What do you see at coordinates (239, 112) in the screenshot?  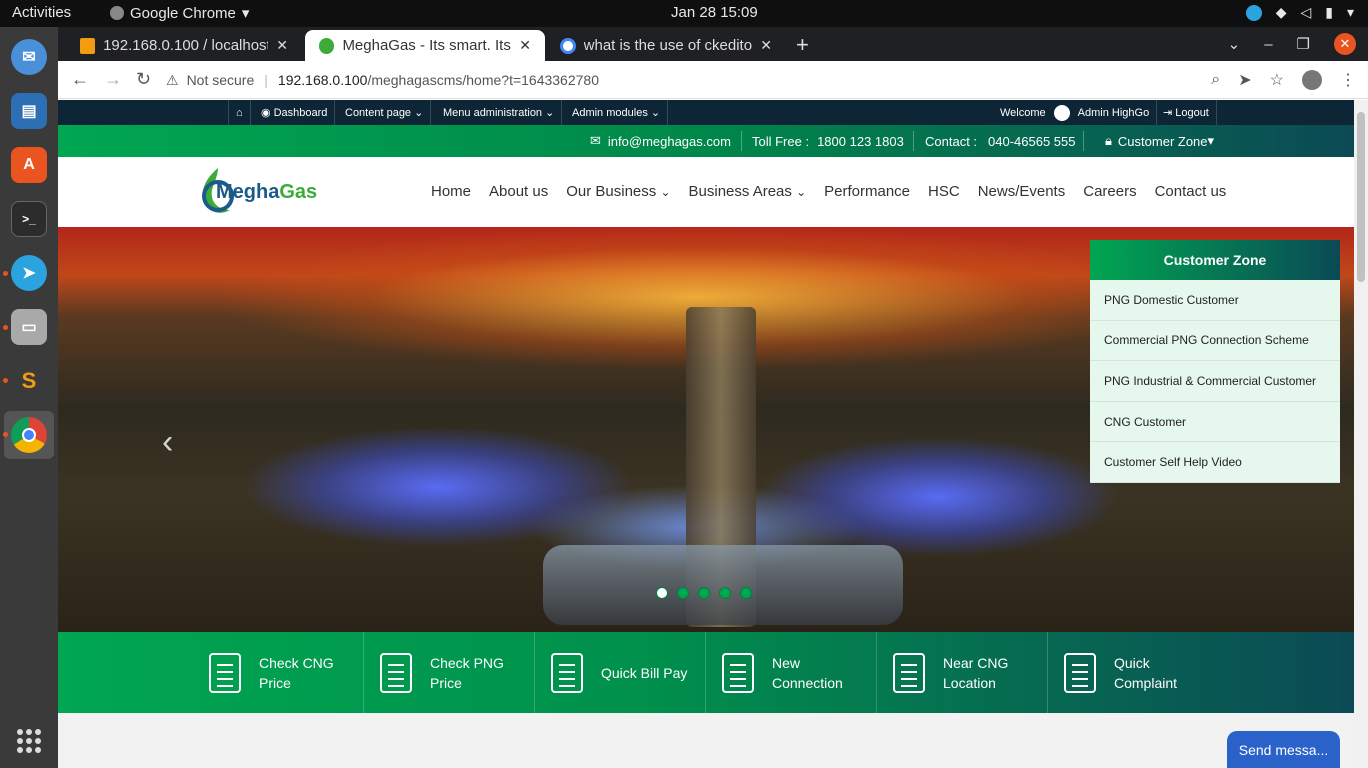 I see `admin-home-link: ⌂` at bounding box center [239, 112].